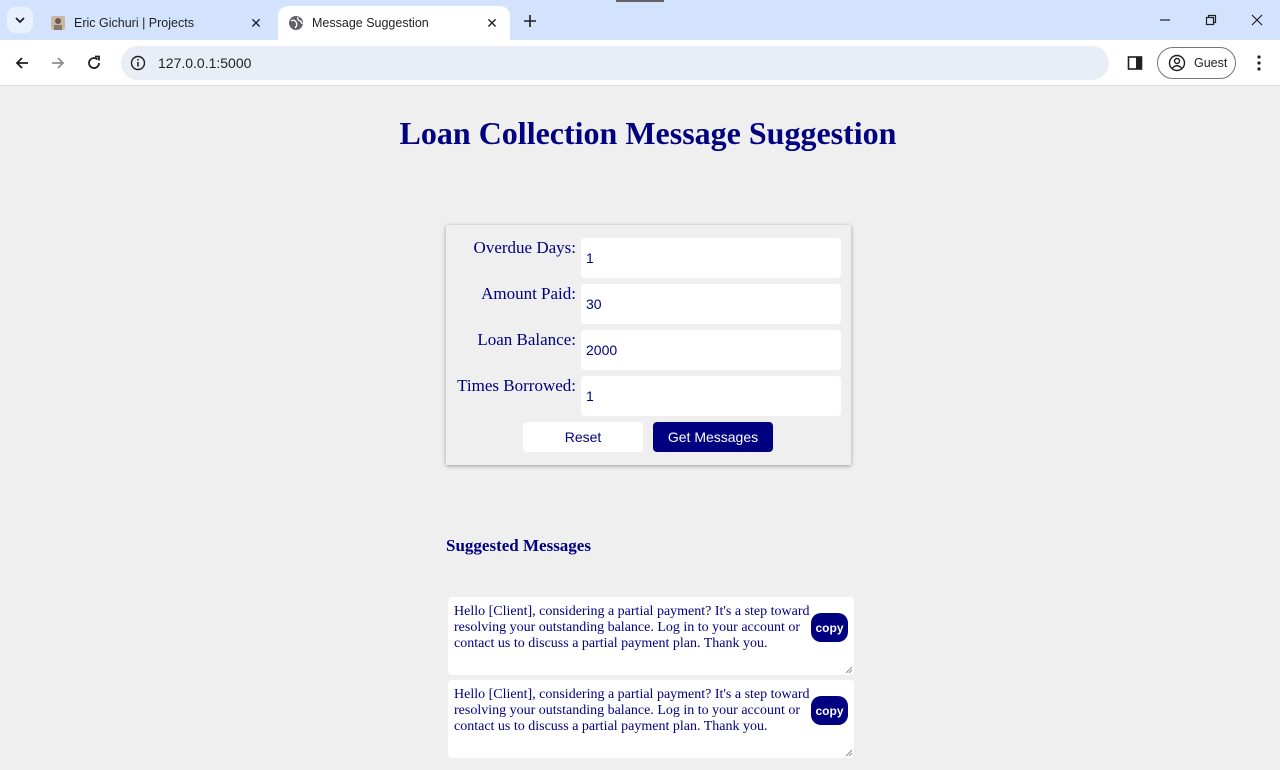 The image size is (1280, 770). I want to click on kebab-menu-icon, so click(1259, 63).